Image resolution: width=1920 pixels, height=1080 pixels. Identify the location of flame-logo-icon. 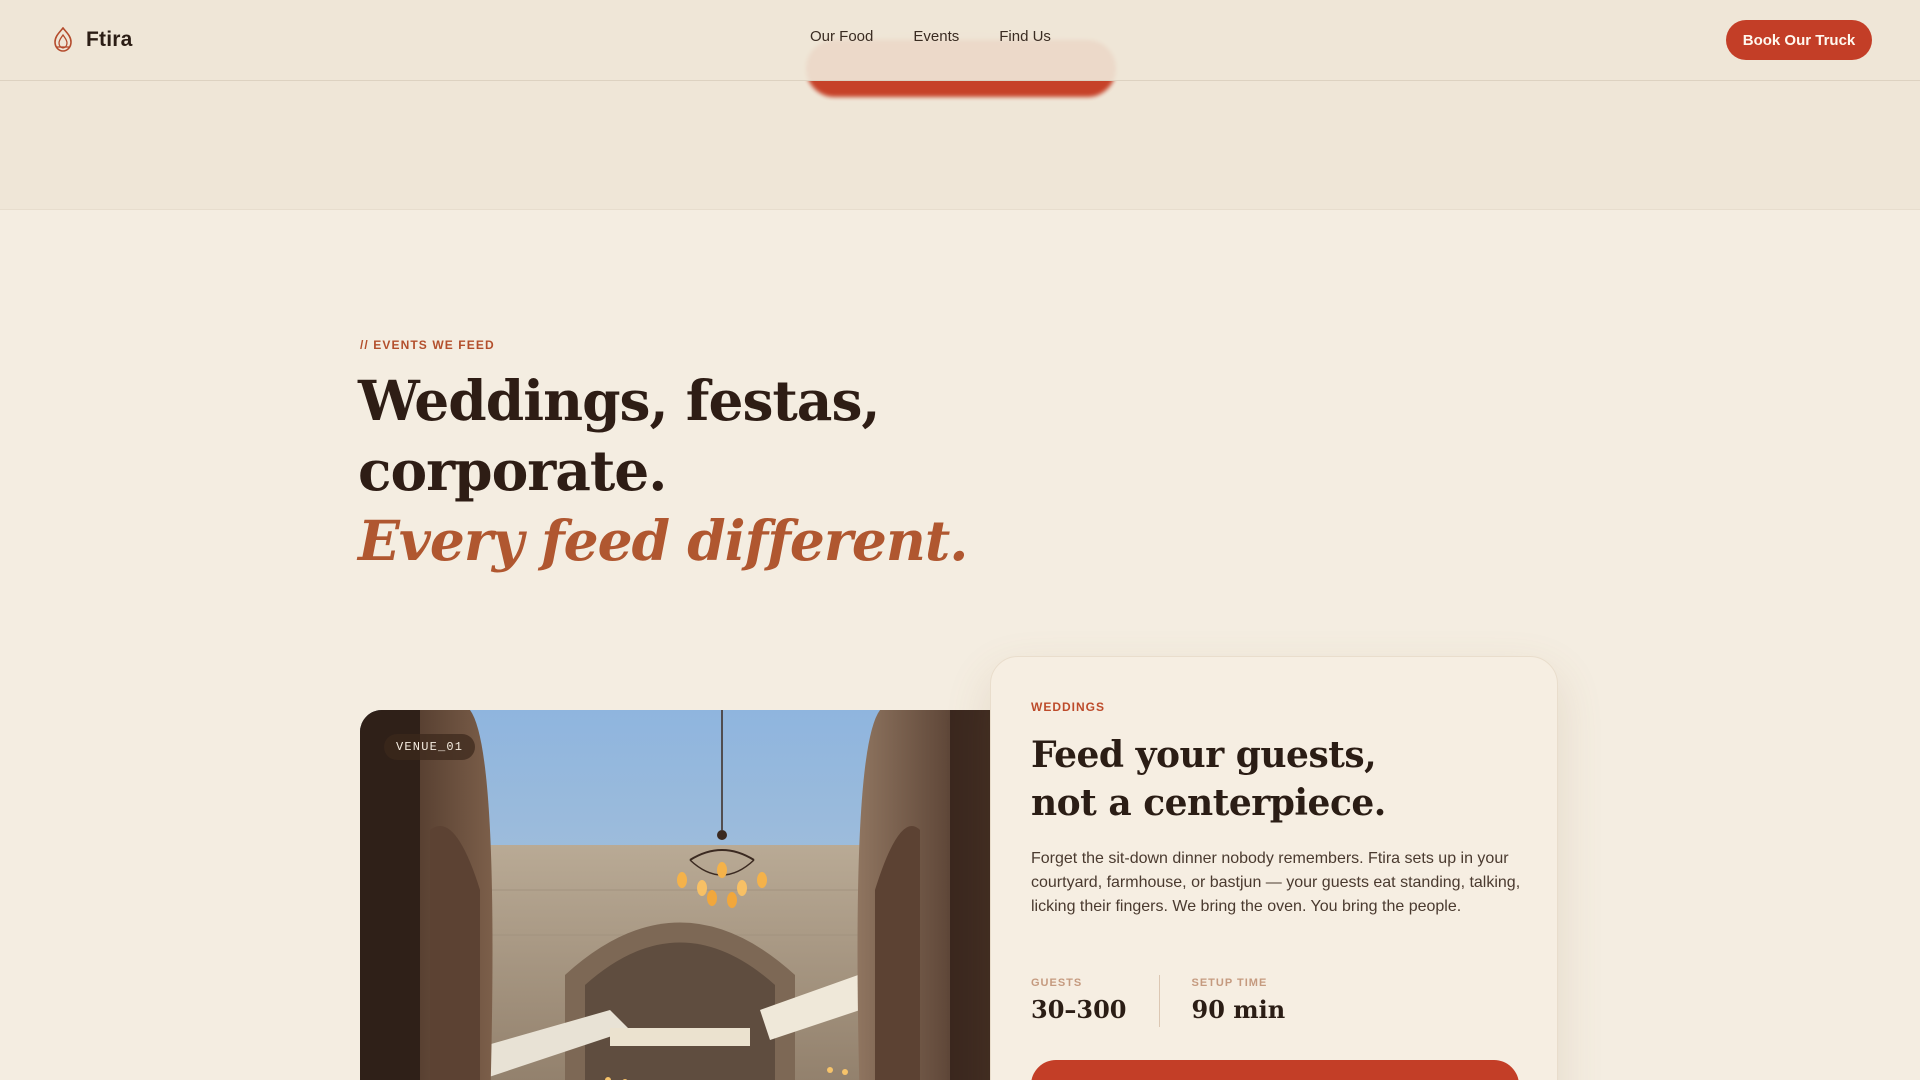
(63, 40).